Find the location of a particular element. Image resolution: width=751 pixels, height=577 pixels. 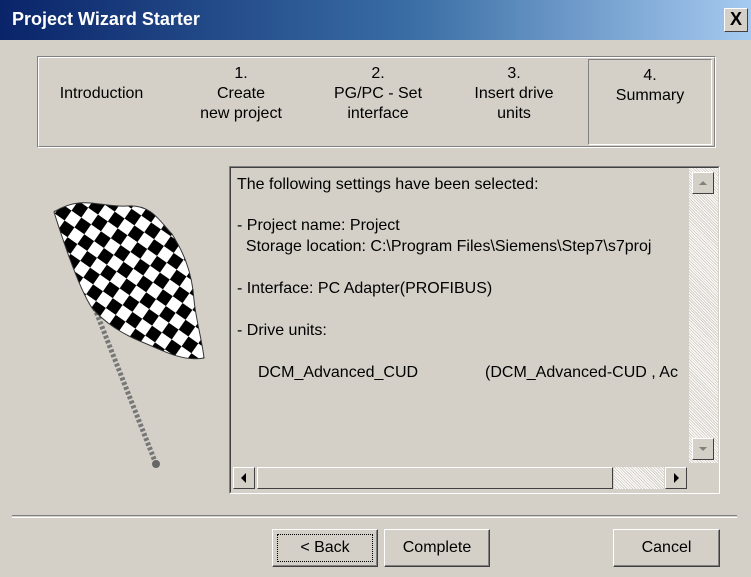

step-number: 3. is located at coordinates (514, 73).